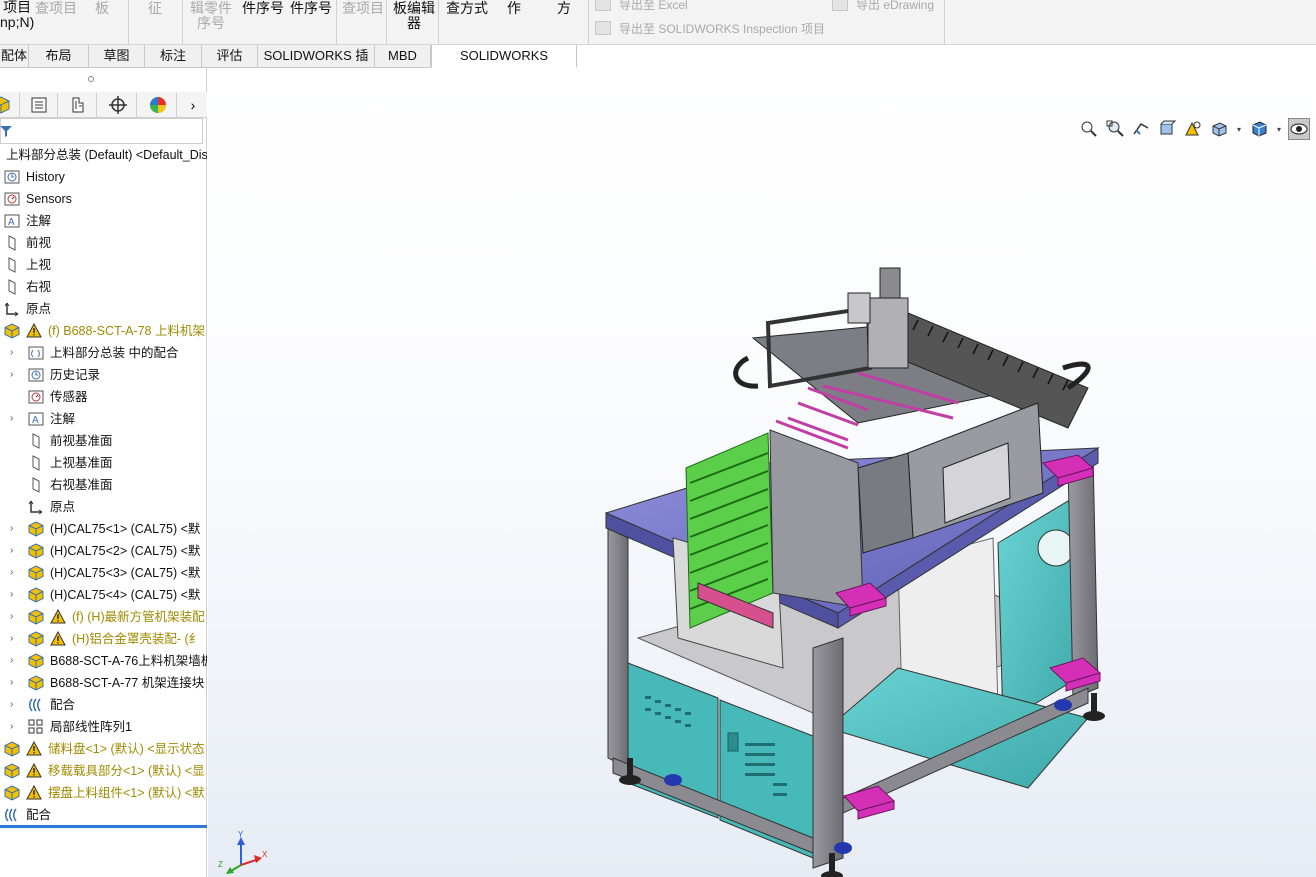 The height and width of the screenshot is (877, 1316). What do you see at coordinates (883, 6) in the screenshot?
I see `export-edrawing-button: 导出 eDrawing` at bounding box center [883, 6].